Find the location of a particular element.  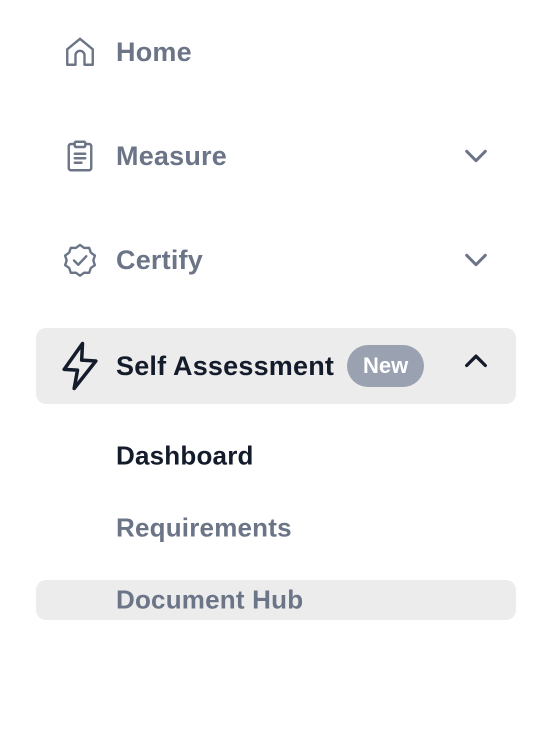

nav-item-self-assessment: Self Assessment New is located at coordinates (276, 366).